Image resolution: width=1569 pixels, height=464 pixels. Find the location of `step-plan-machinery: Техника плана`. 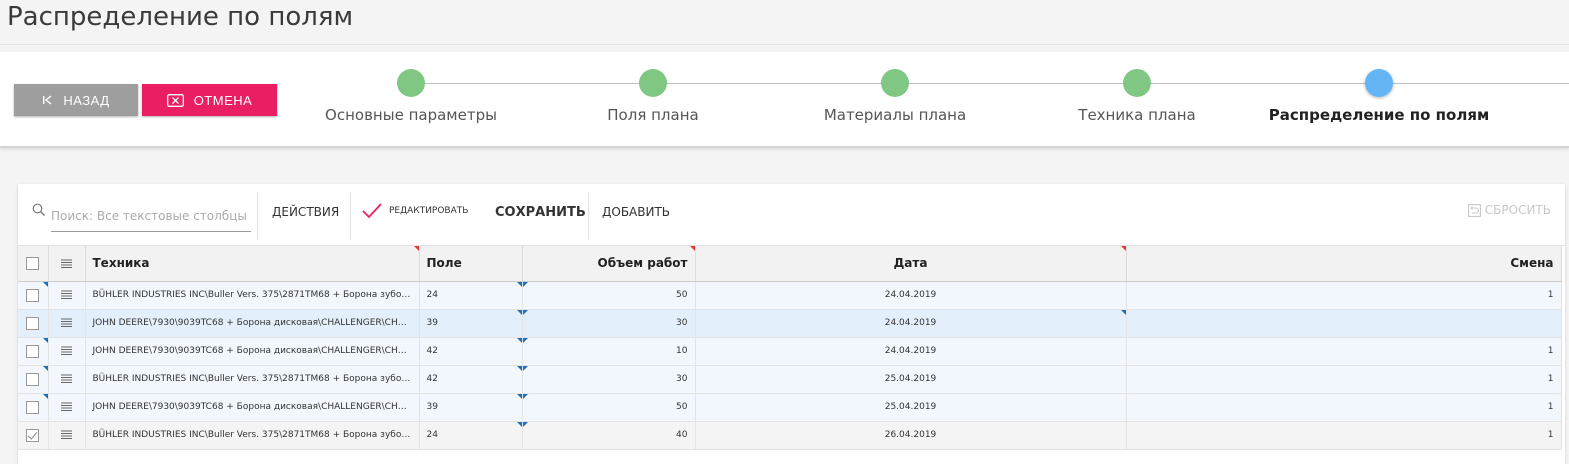

step-plan-machinery: Техника плана is located at coordinates (1137, 96).